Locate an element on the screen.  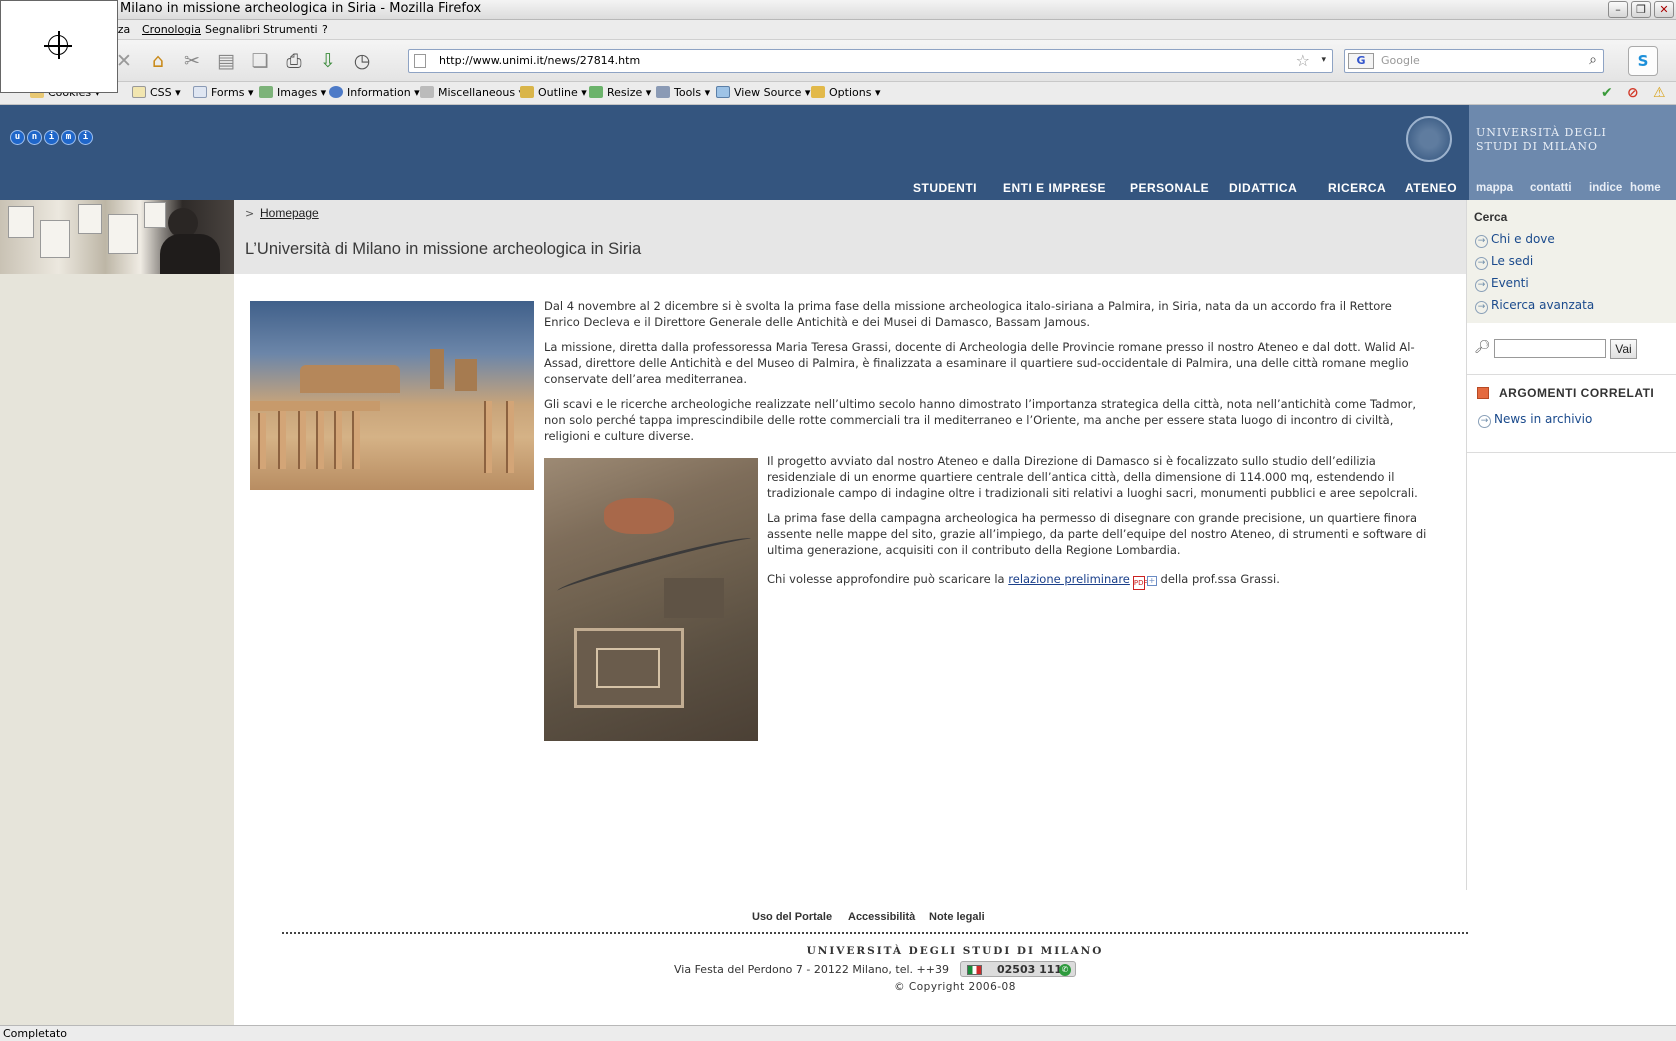
related-topics-title: ARGOMENTI CORRELATI is located at coordinates (1577, 393).